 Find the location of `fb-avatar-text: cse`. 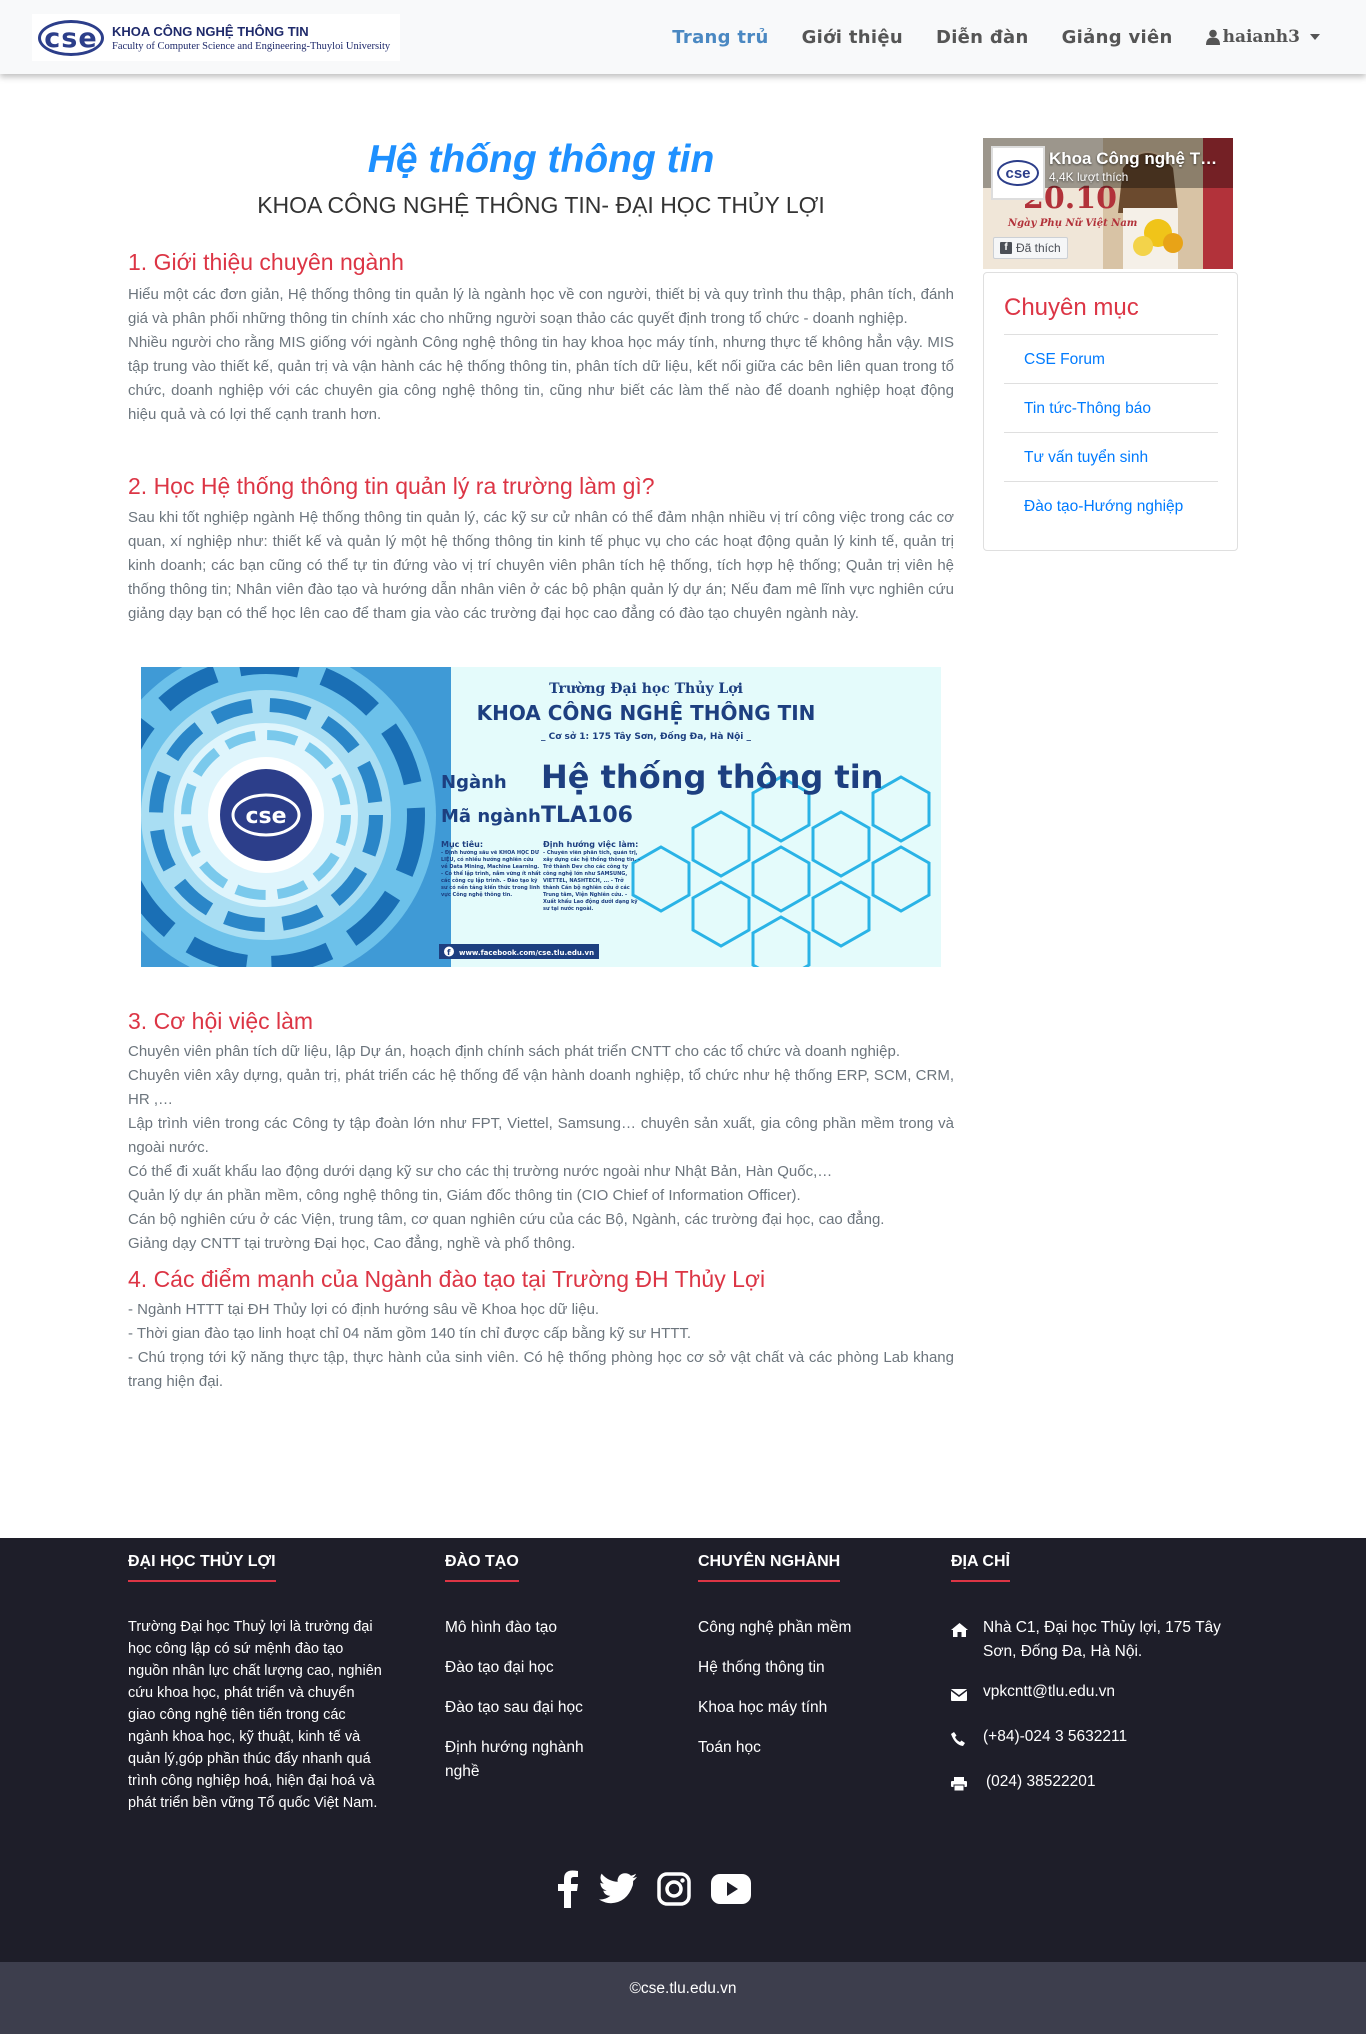

fb-avatar-text: cse is located at coordinates (1018, 173).